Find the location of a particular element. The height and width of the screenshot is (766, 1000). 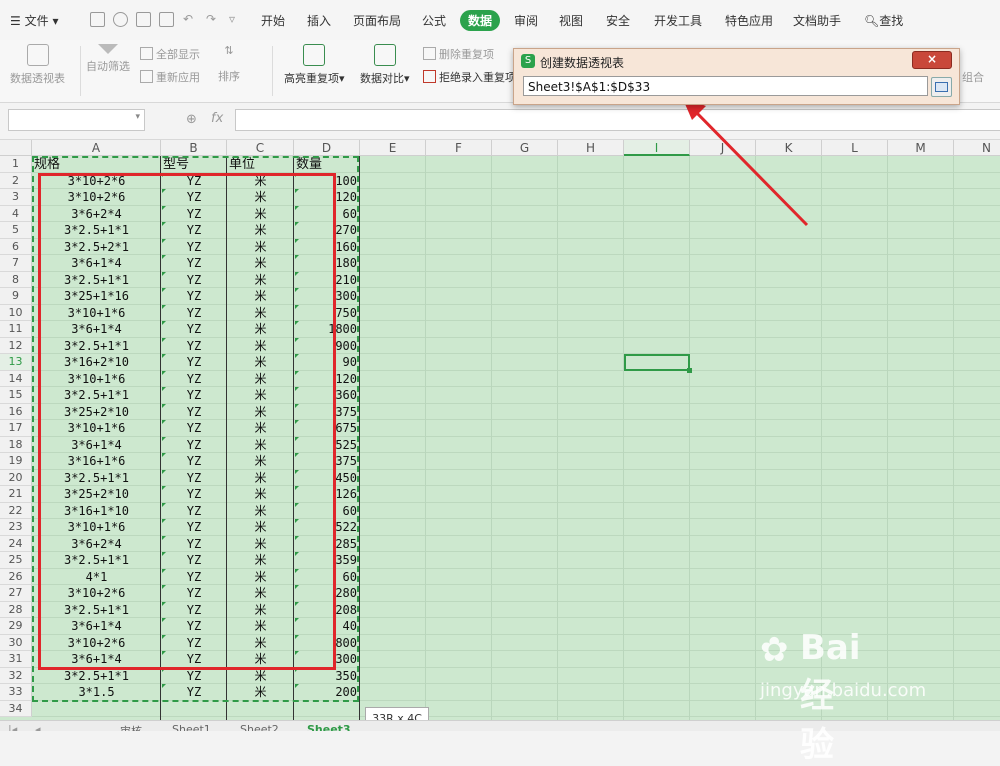

print-preview-icon is located at coordinates (166, 19).